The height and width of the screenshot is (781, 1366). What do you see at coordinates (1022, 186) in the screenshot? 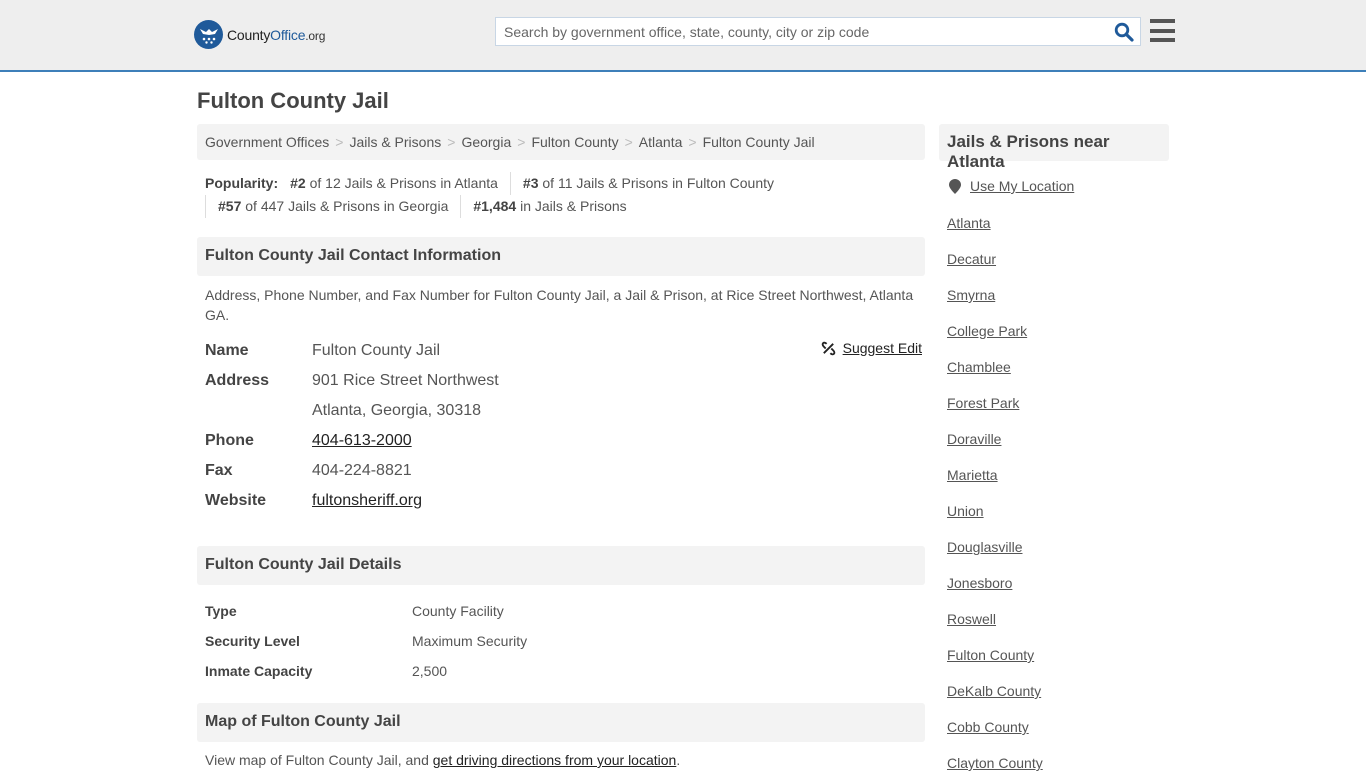
I see `use-my-location-link: Use My Location` at bounding box center [1022, 186].